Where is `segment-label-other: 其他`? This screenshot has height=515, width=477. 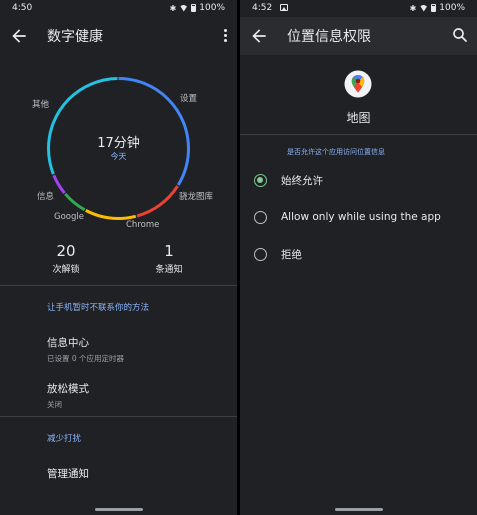
segment-label-other: 其他 is located at coordinates (41, 105).